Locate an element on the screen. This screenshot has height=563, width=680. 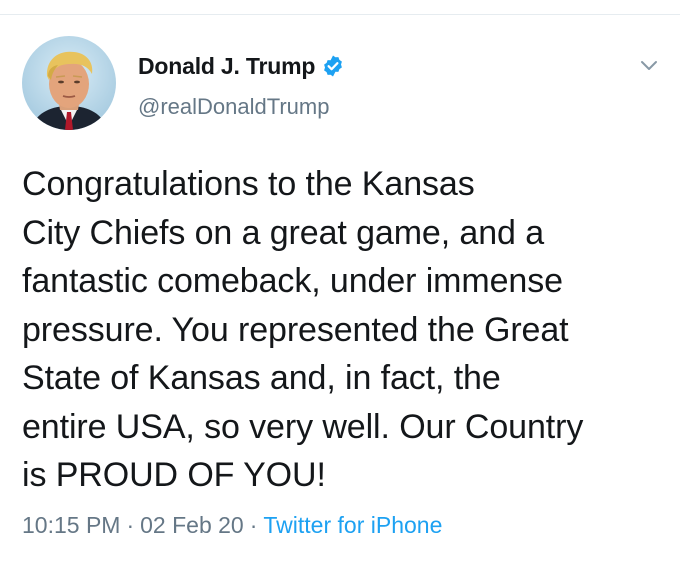
tweet-source-link: Twitter for iPhone is located at coordinates (352, 525).